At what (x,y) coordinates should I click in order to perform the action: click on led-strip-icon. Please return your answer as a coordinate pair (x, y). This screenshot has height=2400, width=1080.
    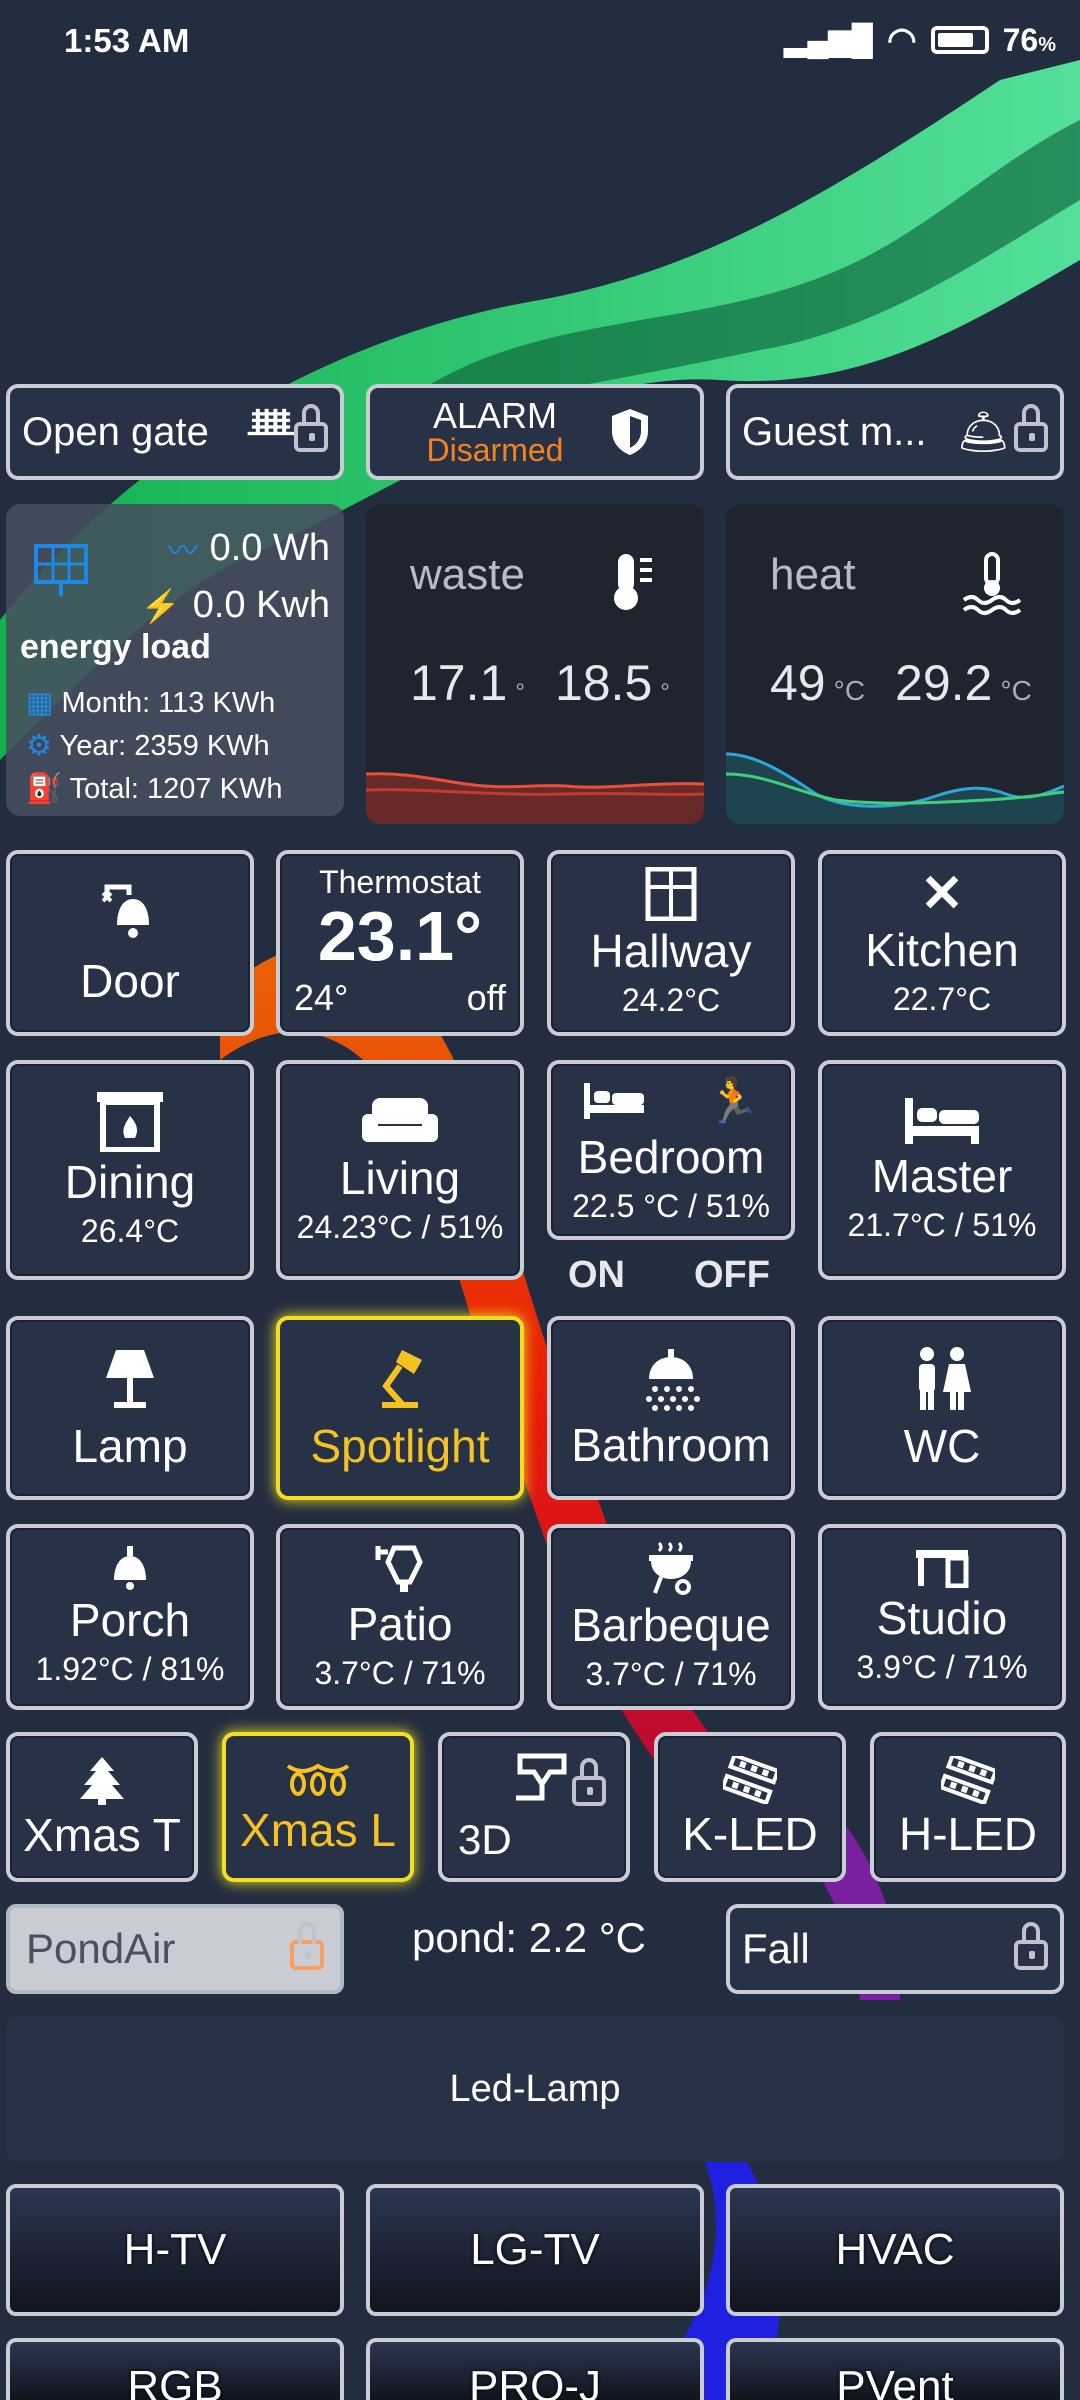
    Looking at the image, I should click on (968, 1779).